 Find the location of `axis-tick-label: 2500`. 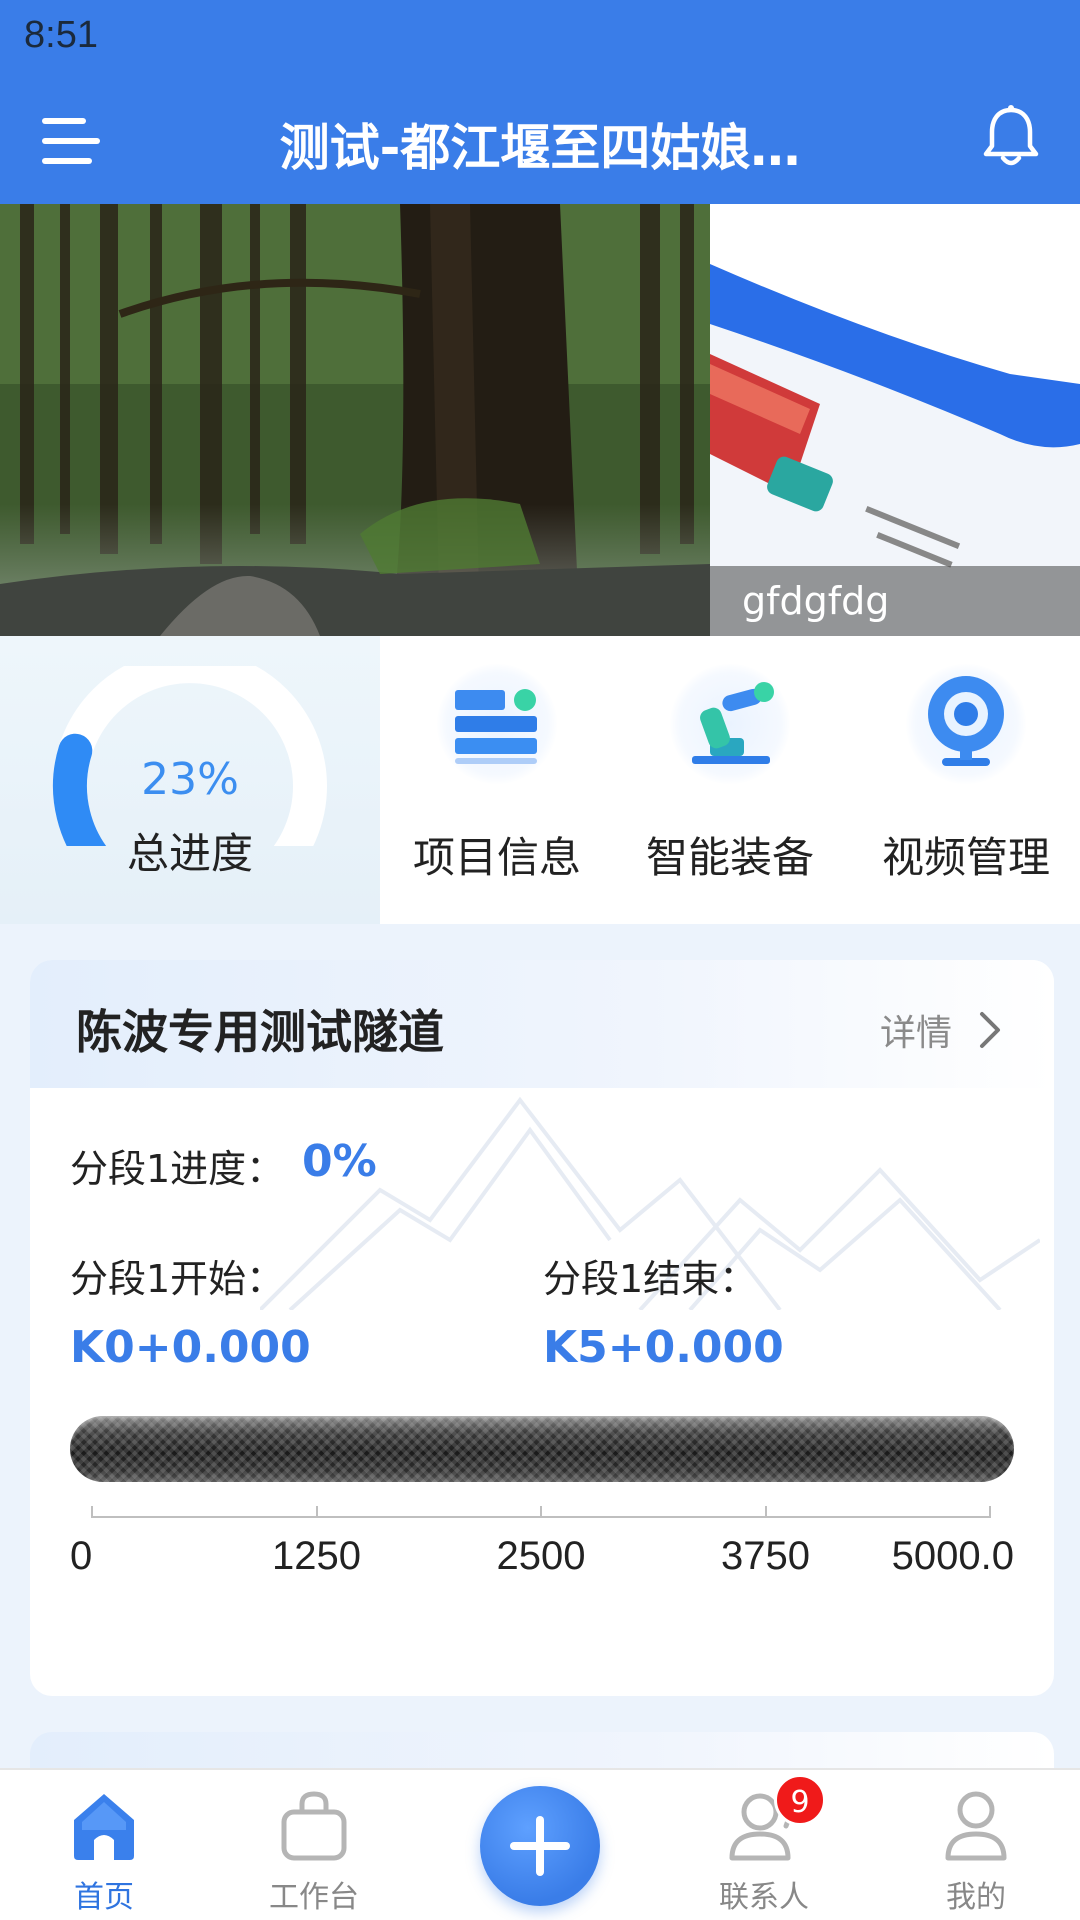

axis-tick-label: 2500 is located at coordinates (541, 1556).